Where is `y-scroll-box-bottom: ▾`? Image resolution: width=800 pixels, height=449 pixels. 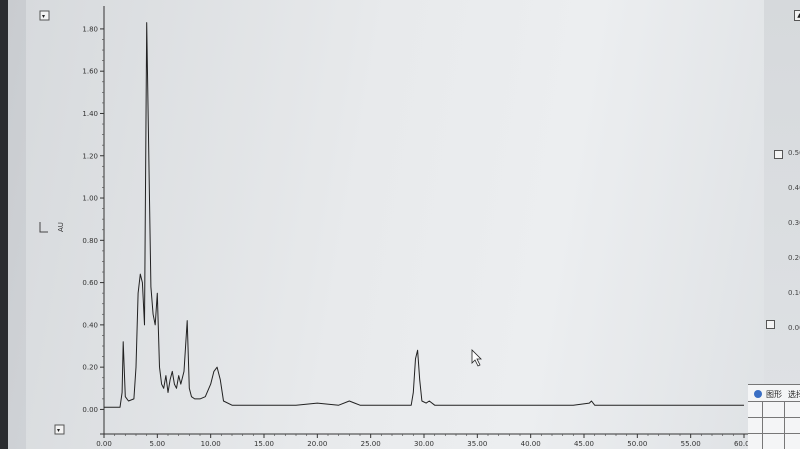
y-scroll-box-bottom: ▾ is located at coordinates (59, 429).